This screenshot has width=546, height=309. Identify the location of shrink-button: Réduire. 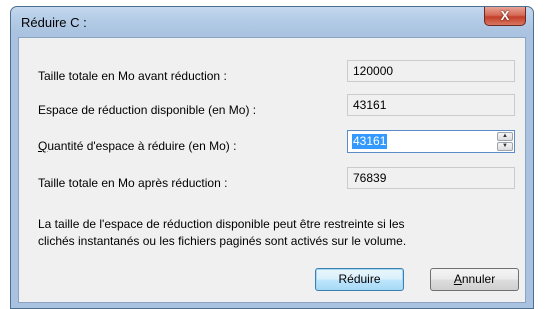
(359, 279).